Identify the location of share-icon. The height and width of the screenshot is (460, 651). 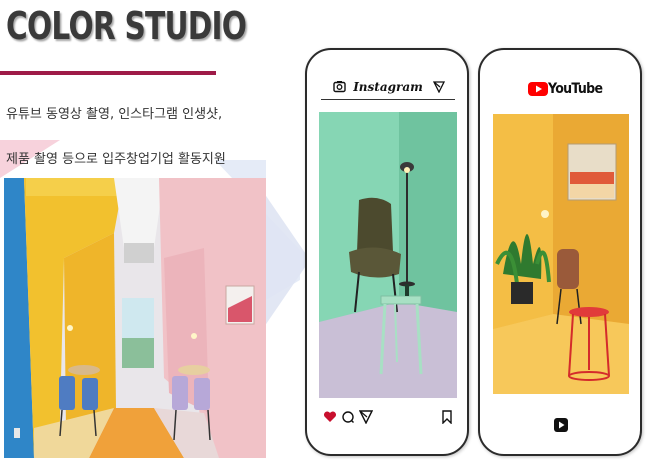
(366, 417).